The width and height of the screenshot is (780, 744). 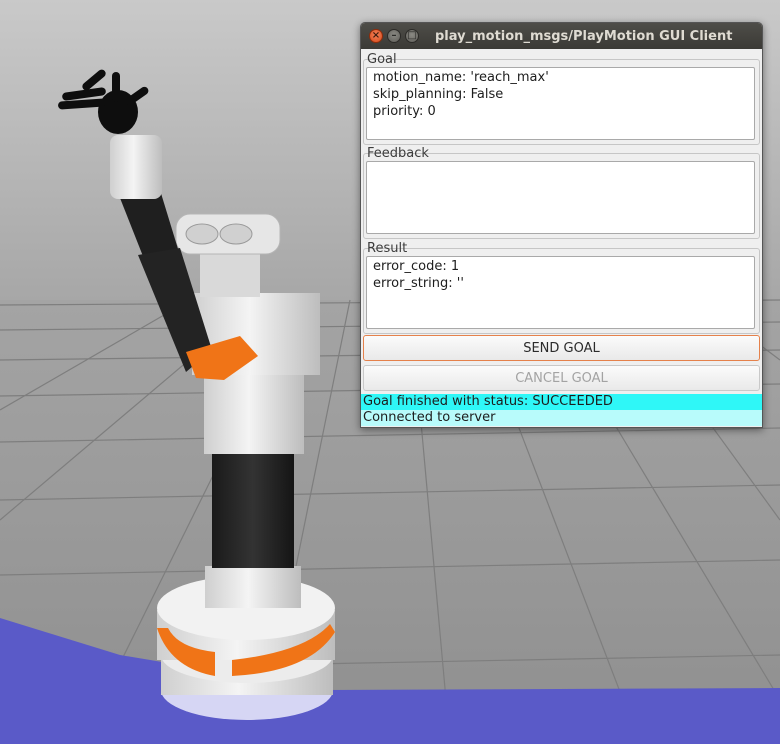 I want to click on cancel-goal-button: CANCEL GOAL, so click(x=561, y=378).